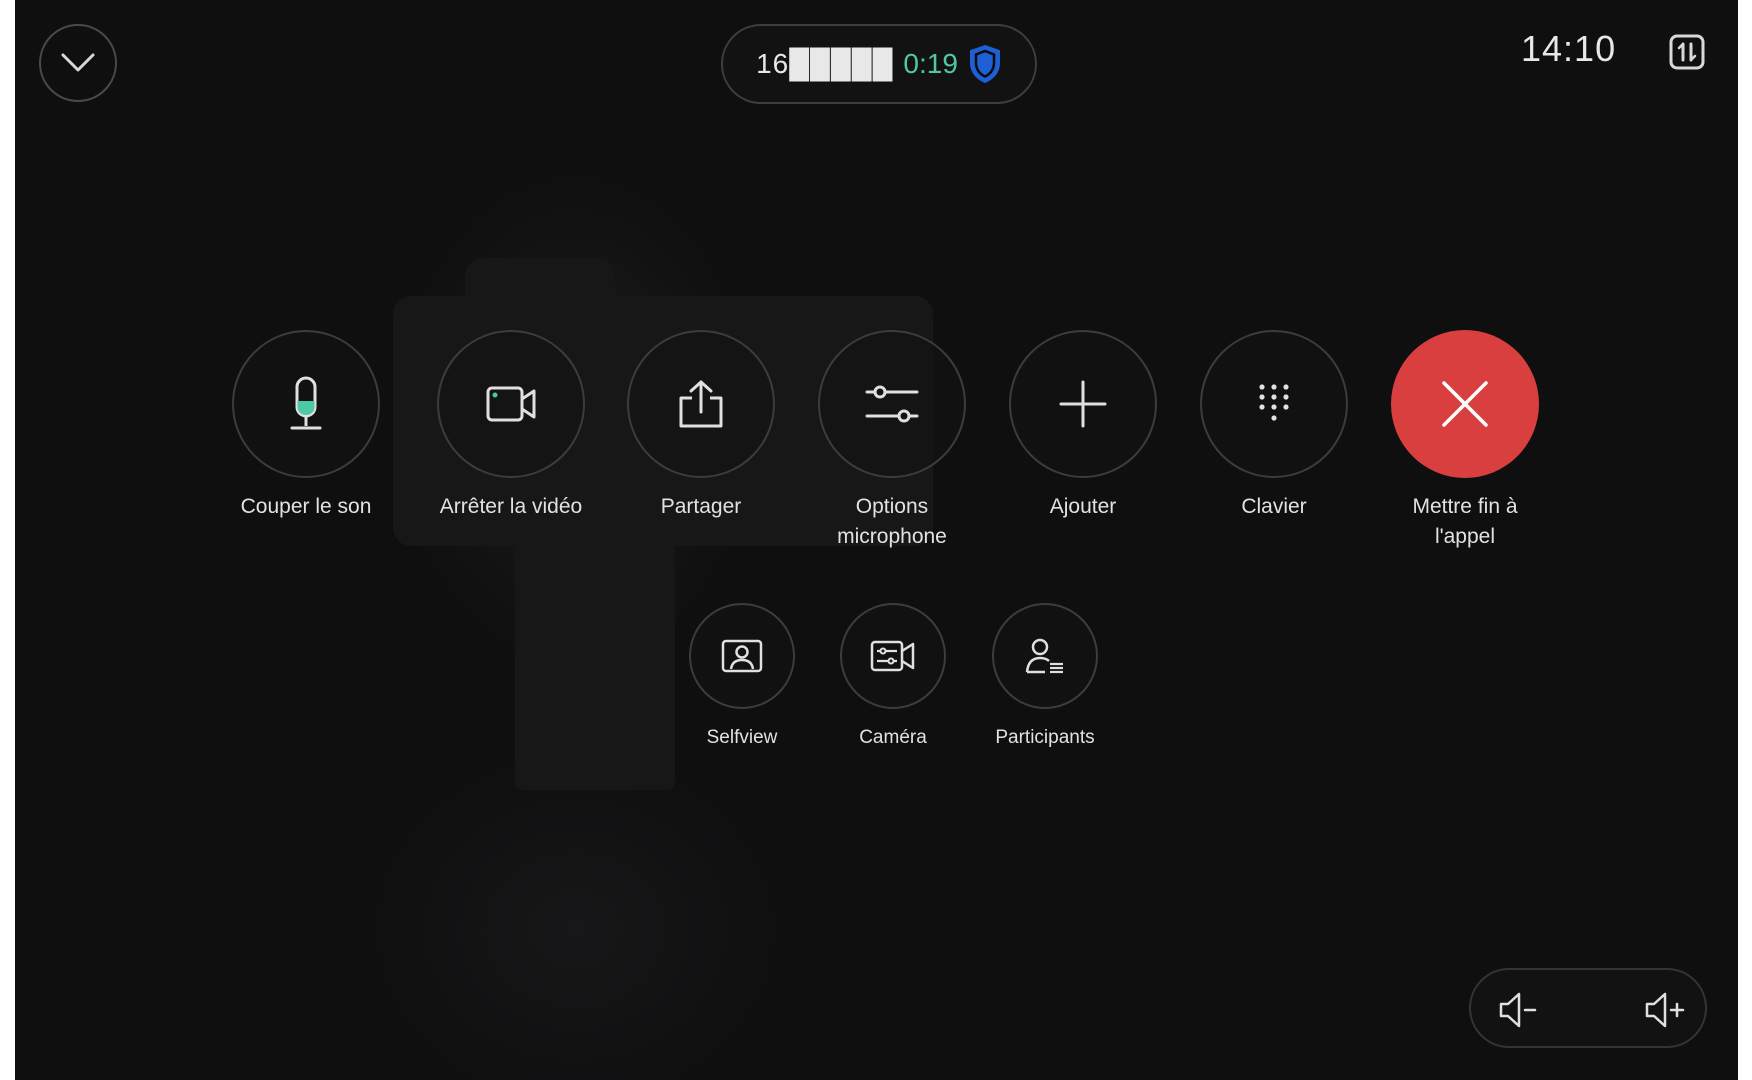  I want to click on share-icon, so click(701, 404).